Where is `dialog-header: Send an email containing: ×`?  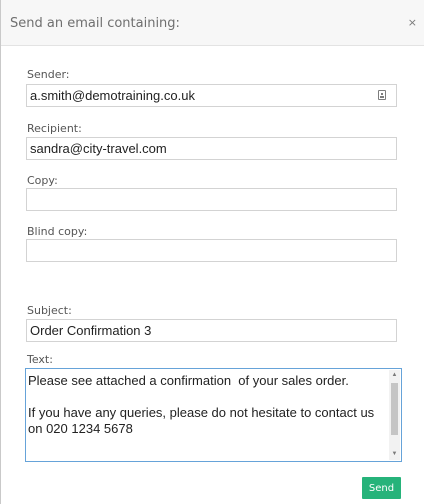
dialog-header: Send an email containing: × is located at coordinates (212, 23).